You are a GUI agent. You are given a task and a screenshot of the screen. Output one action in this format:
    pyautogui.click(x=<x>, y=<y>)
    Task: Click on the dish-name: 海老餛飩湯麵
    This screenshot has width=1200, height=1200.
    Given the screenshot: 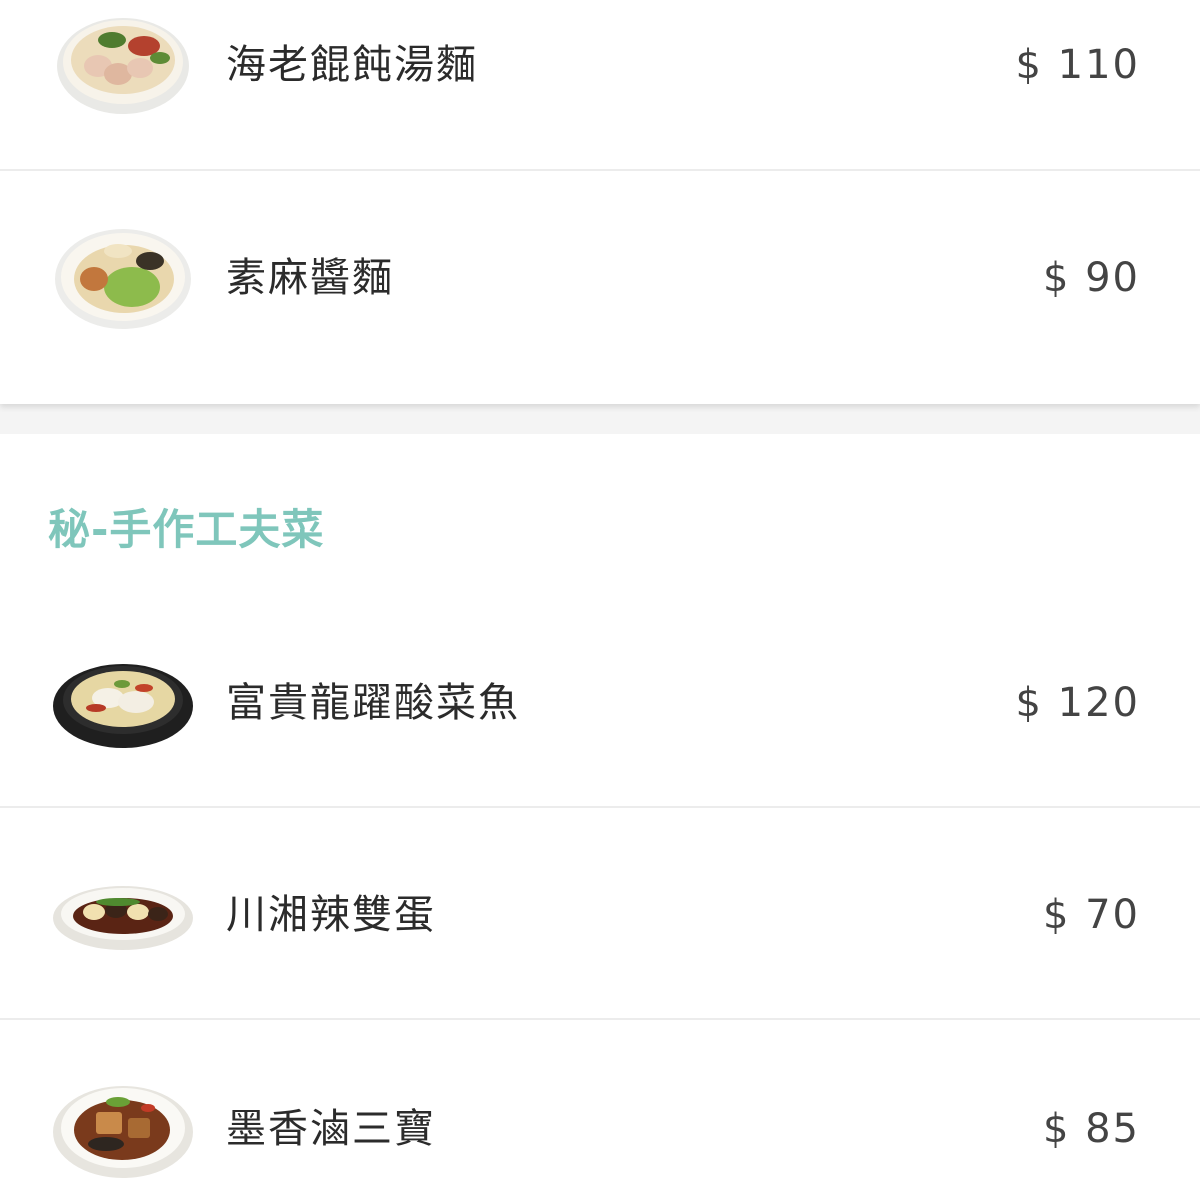 What is the action you would take?
    pyautogui.click(x=352, y=65)
    